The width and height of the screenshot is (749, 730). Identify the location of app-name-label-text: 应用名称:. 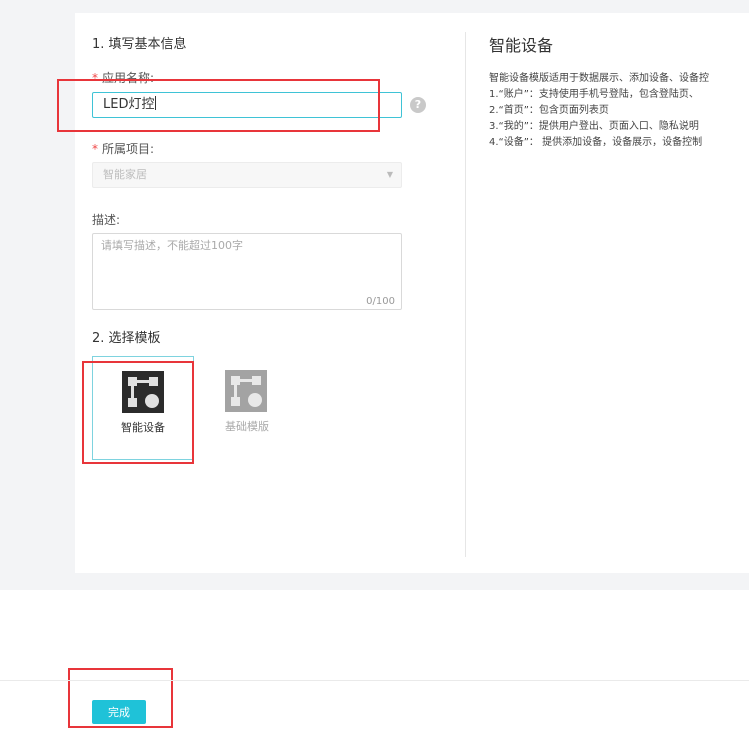
(128, 78).